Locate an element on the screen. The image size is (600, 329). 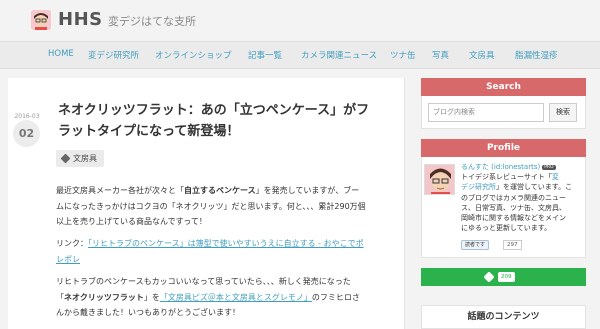
popular-widget-title: 話題のコンテンツ is located at coordinates (503, 317).